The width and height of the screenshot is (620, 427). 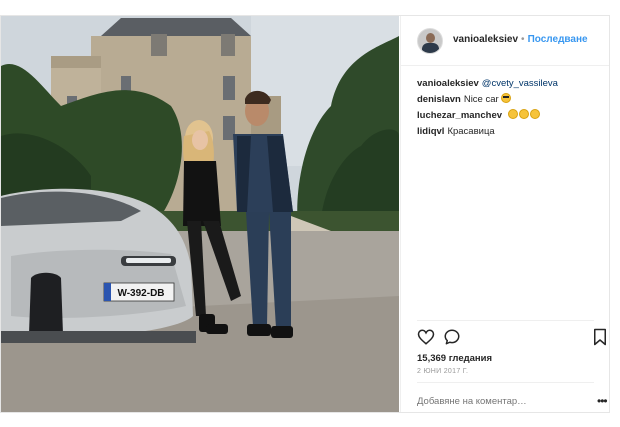 I want to click on comment-row: denislavn Nice car, so click(x=510, y=100).